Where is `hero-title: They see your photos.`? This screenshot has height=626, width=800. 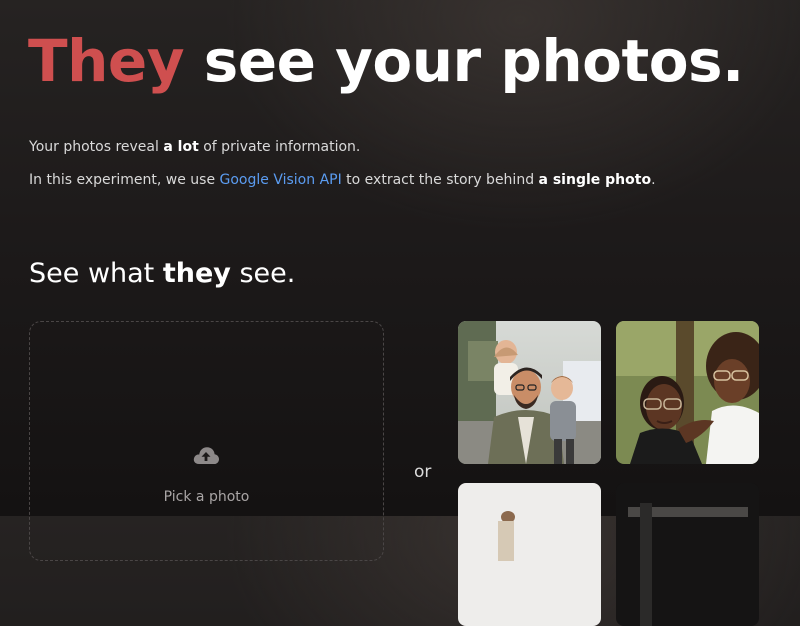
hero-title: They see your photos. is located at coordinates (386, 61).